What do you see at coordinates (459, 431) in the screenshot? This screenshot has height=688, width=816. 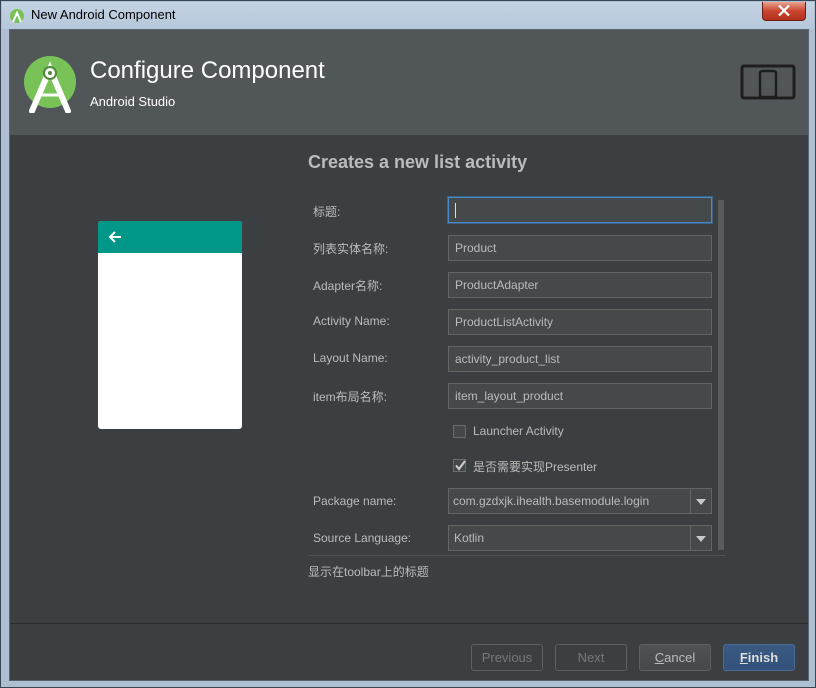 I see `launcher-activity-checkbox` at bounding box center [459, 431].